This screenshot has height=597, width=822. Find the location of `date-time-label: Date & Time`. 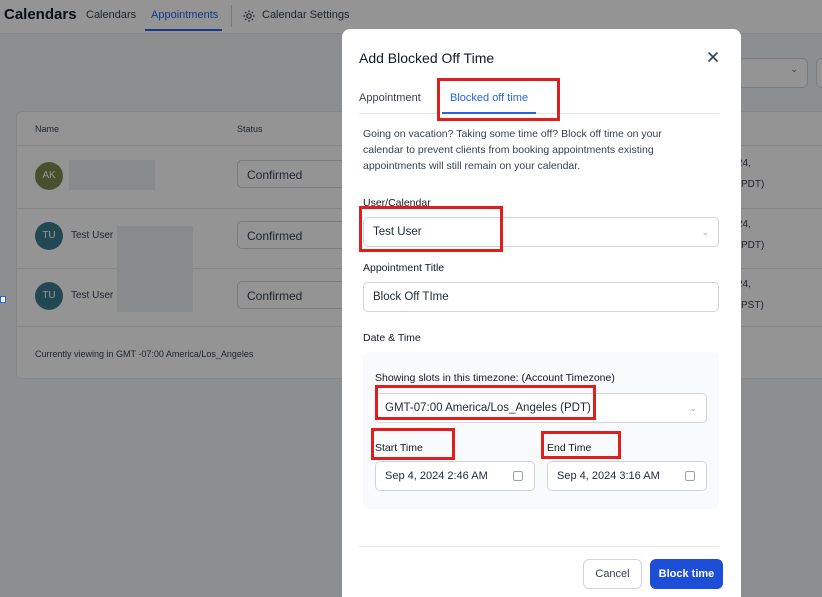

date-time-label: Date & Time is located at coordinates (392, 338).